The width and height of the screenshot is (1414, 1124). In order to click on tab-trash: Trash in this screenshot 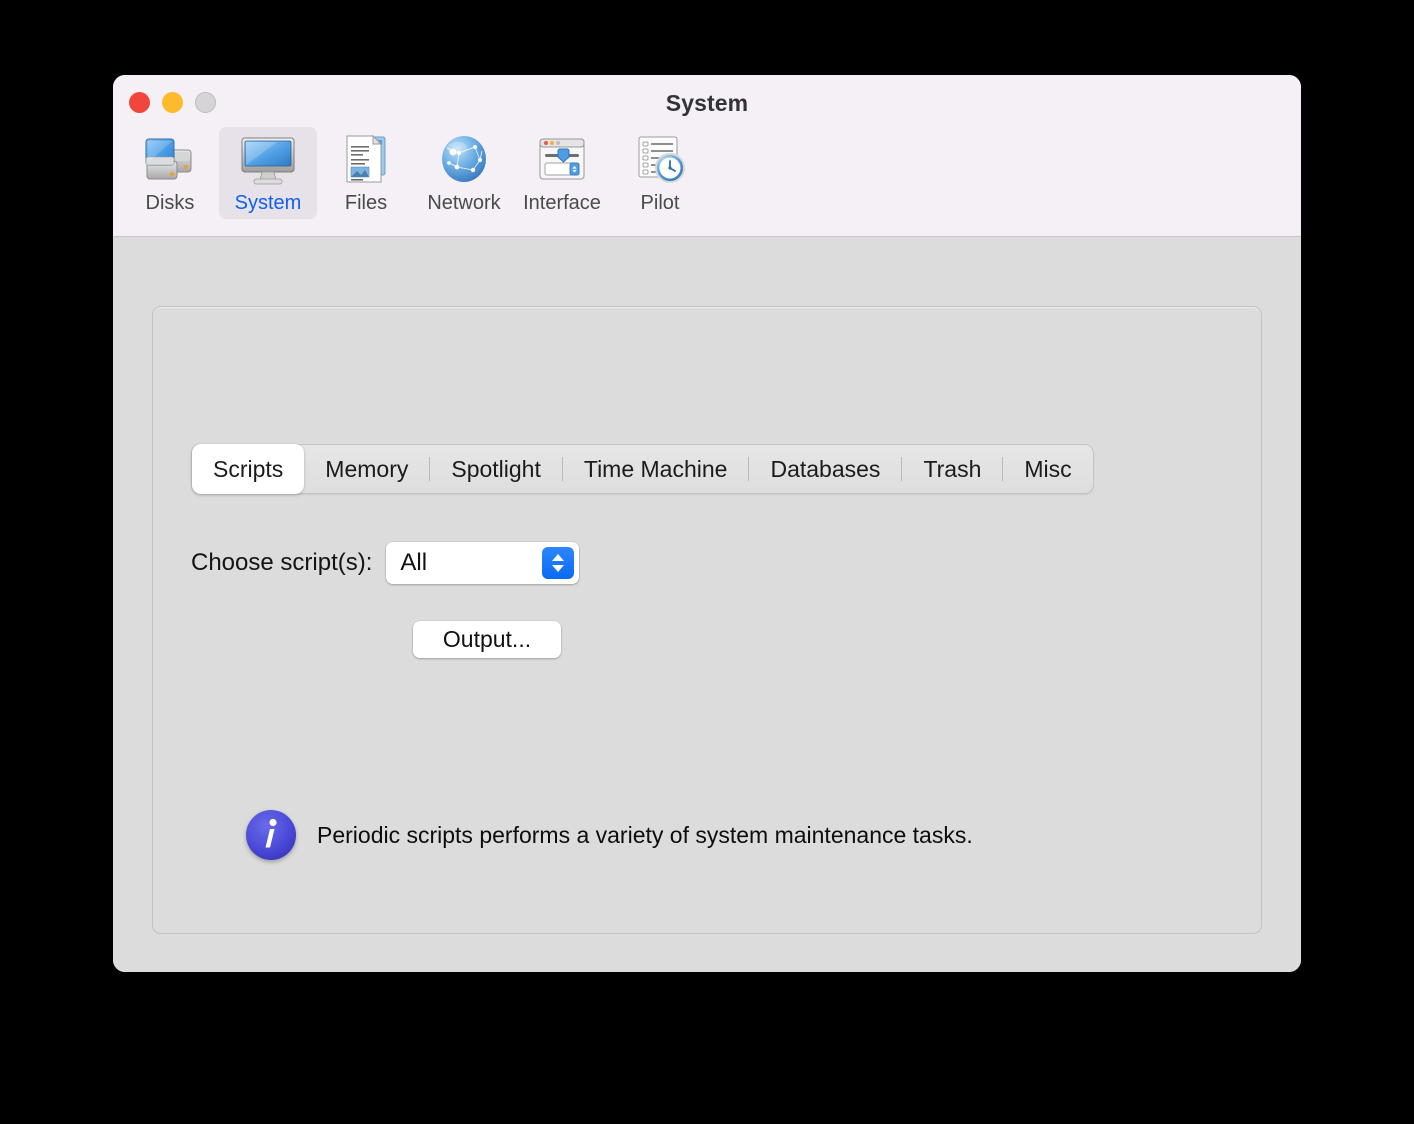, I will do `click(952, 469)`.